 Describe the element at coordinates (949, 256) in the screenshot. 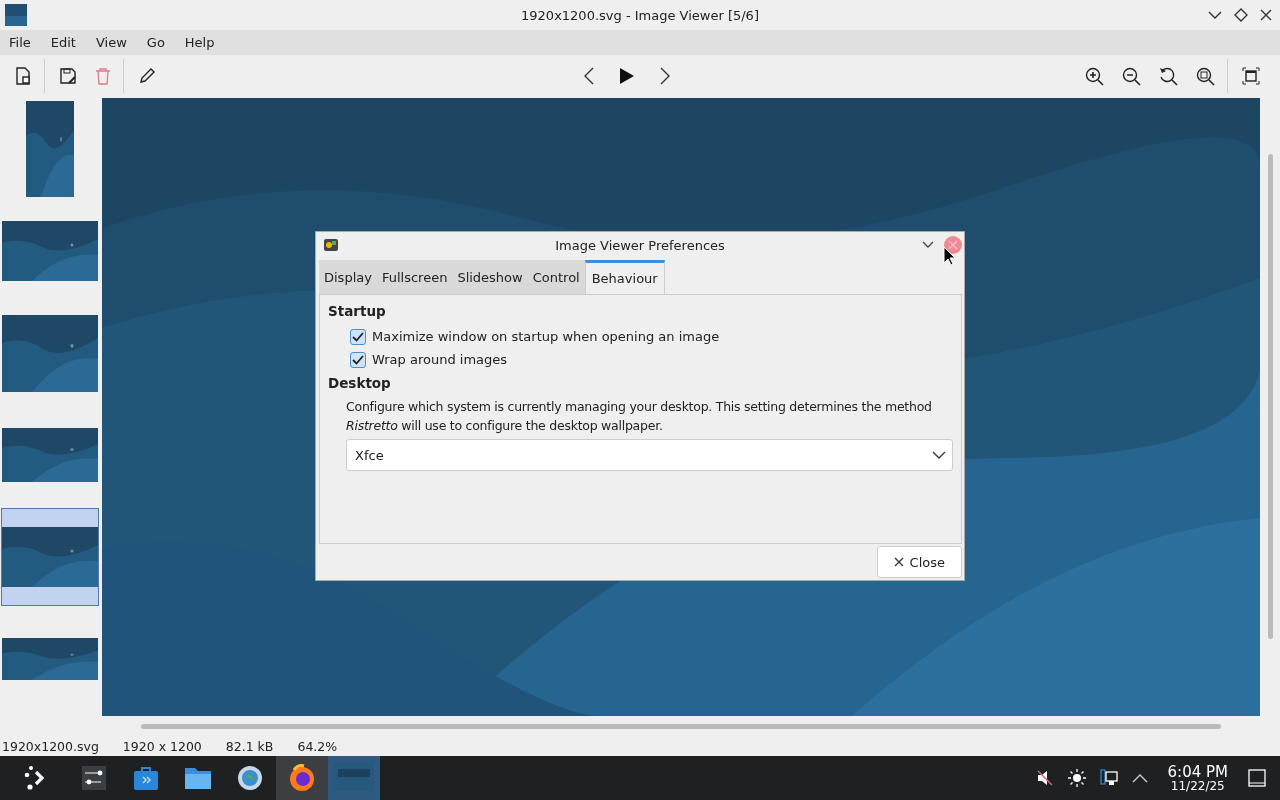

I see `cursor-icon` at that location.